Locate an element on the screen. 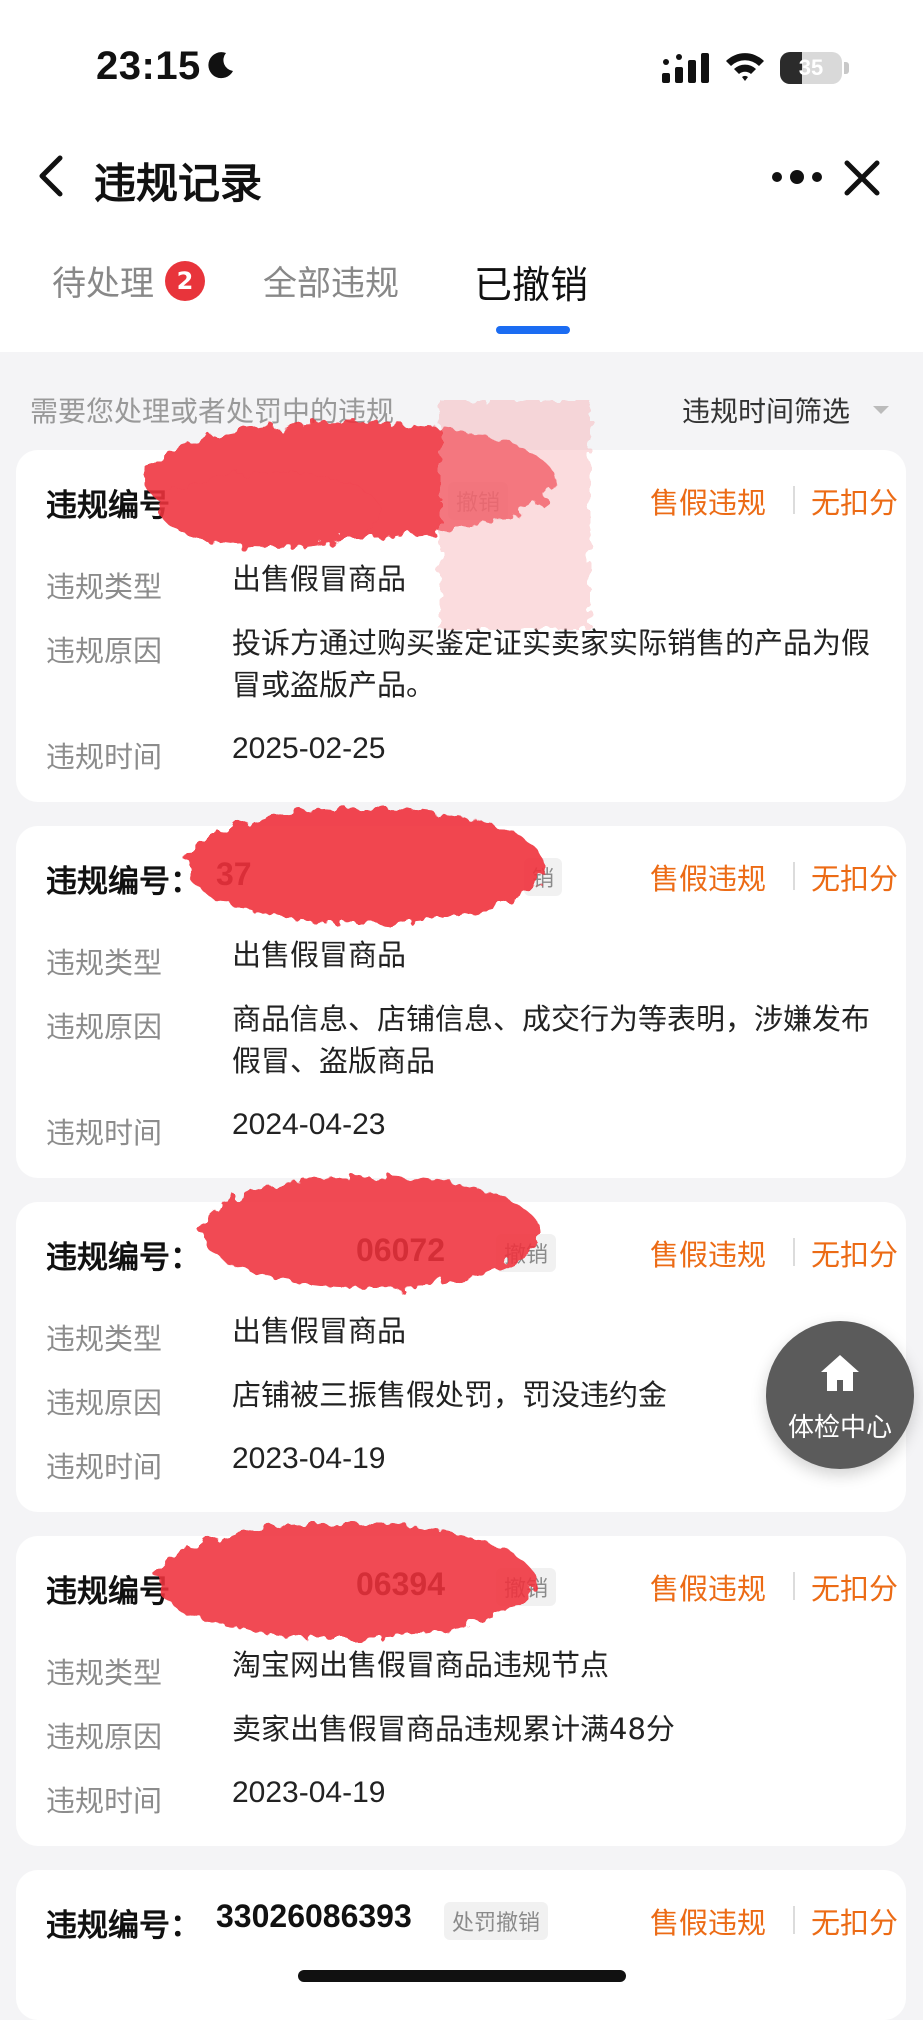 This screenshot has width=923, height=2020. caret-down-icon is located at coordinates (881, 410).